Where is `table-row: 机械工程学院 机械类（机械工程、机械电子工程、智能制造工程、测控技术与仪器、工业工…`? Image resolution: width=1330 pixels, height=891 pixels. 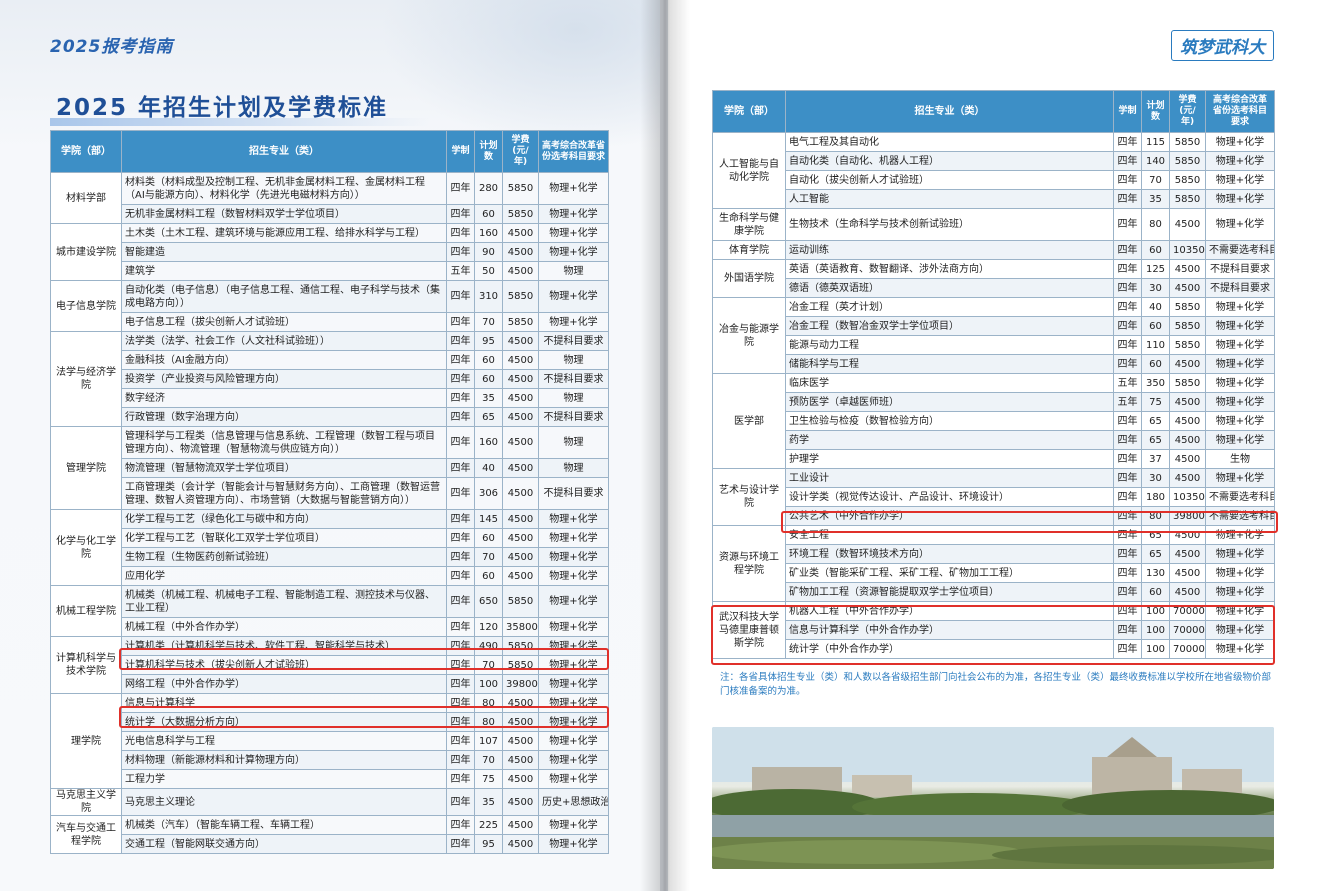
table-row: 机械工程学院 机械类（机械工程、机械电子工程、智能制造工程、测控技术与仪器、工业工… is located at coordinates (329, 611).